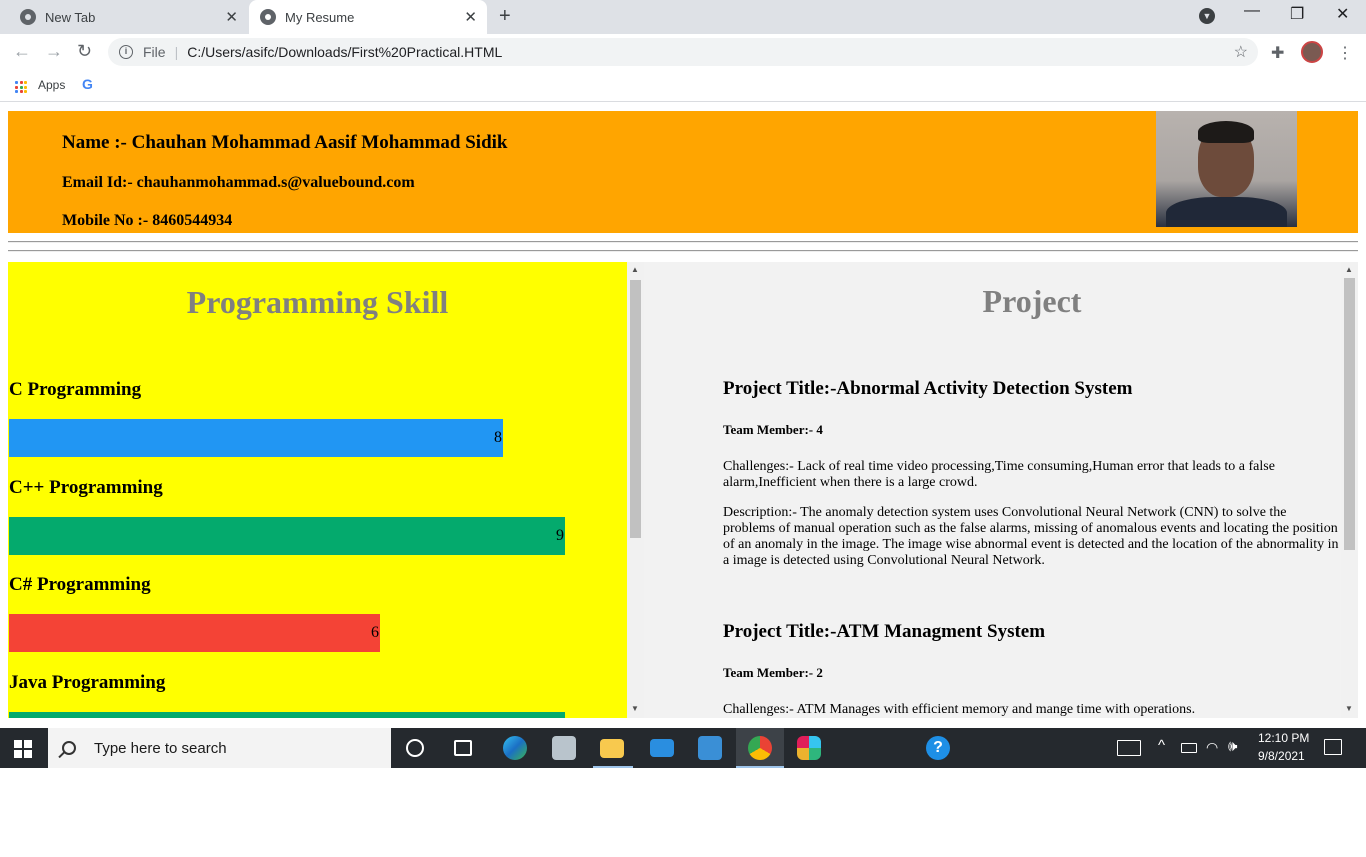 The image size is (1366, 857). What do you see at coordinates (1297, 14) in the screenshot?
I see `restore-icon: ❐` at bounding box center [1297, 14].